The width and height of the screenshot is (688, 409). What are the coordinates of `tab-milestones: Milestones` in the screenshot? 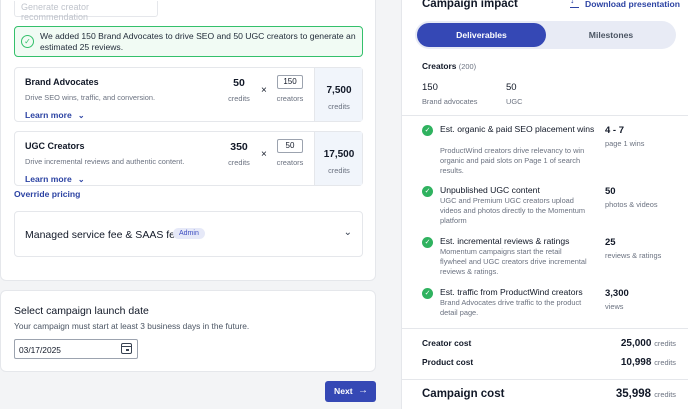 It's located at (611, 35).